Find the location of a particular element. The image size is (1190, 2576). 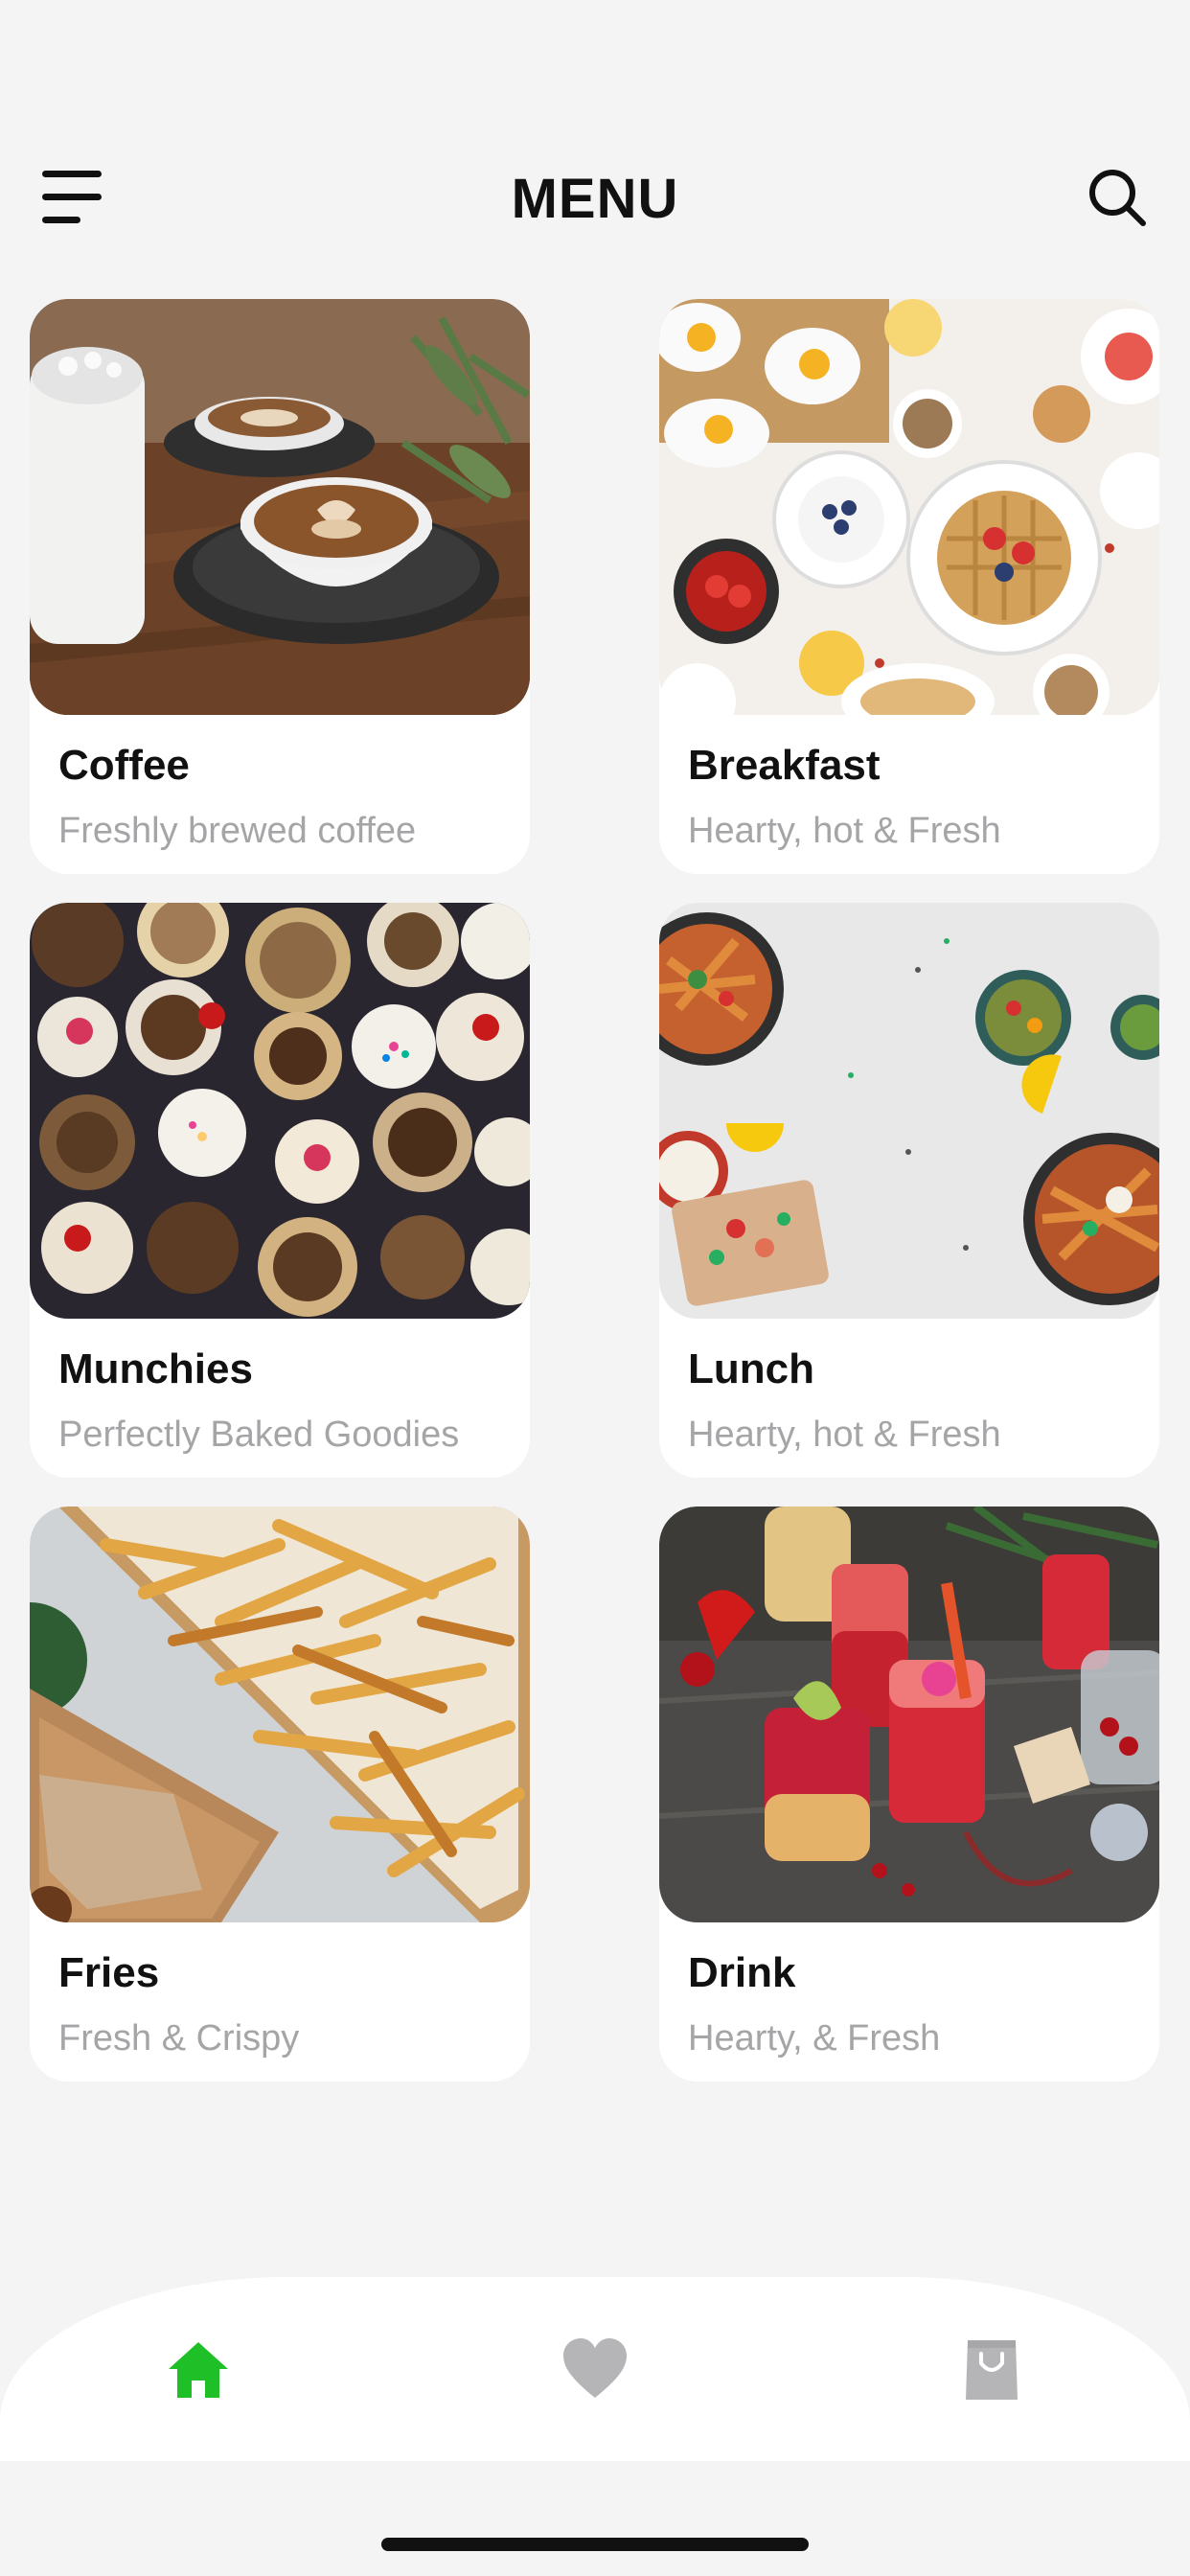

header: MENU is located at coordinates (595, 196).